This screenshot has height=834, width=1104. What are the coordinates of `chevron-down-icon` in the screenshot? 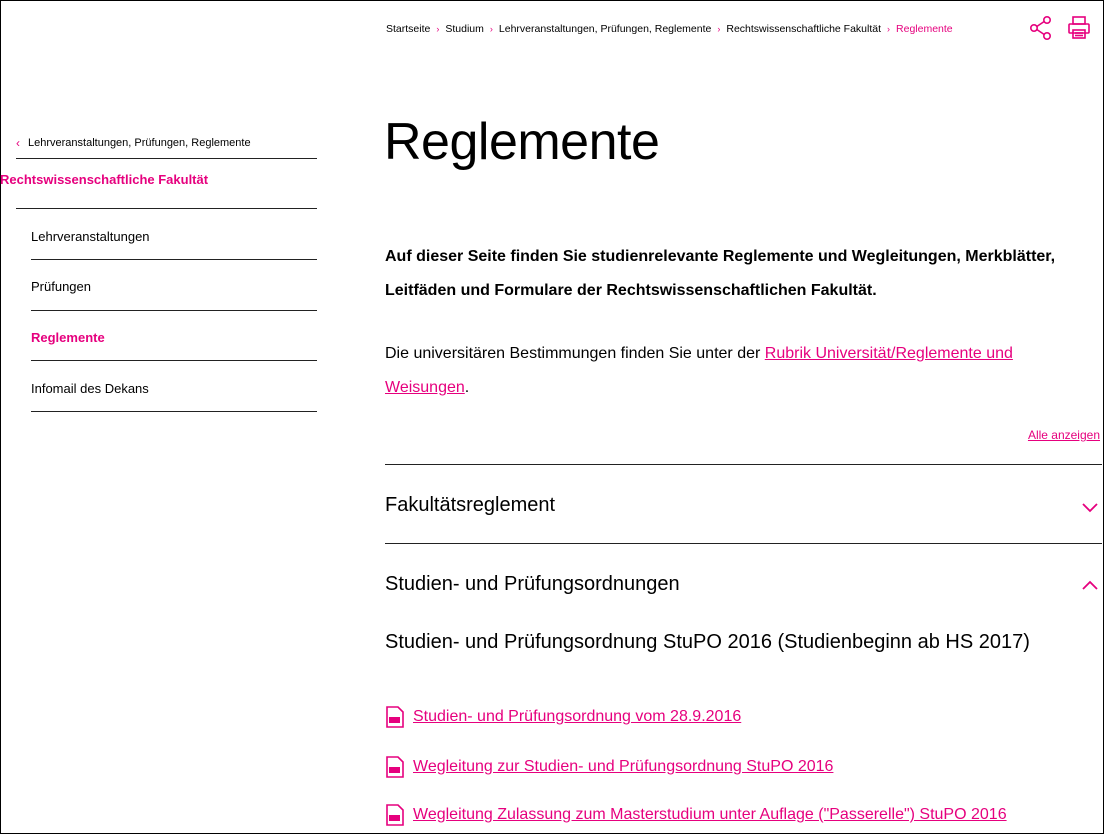 It's located at (1090, 507).